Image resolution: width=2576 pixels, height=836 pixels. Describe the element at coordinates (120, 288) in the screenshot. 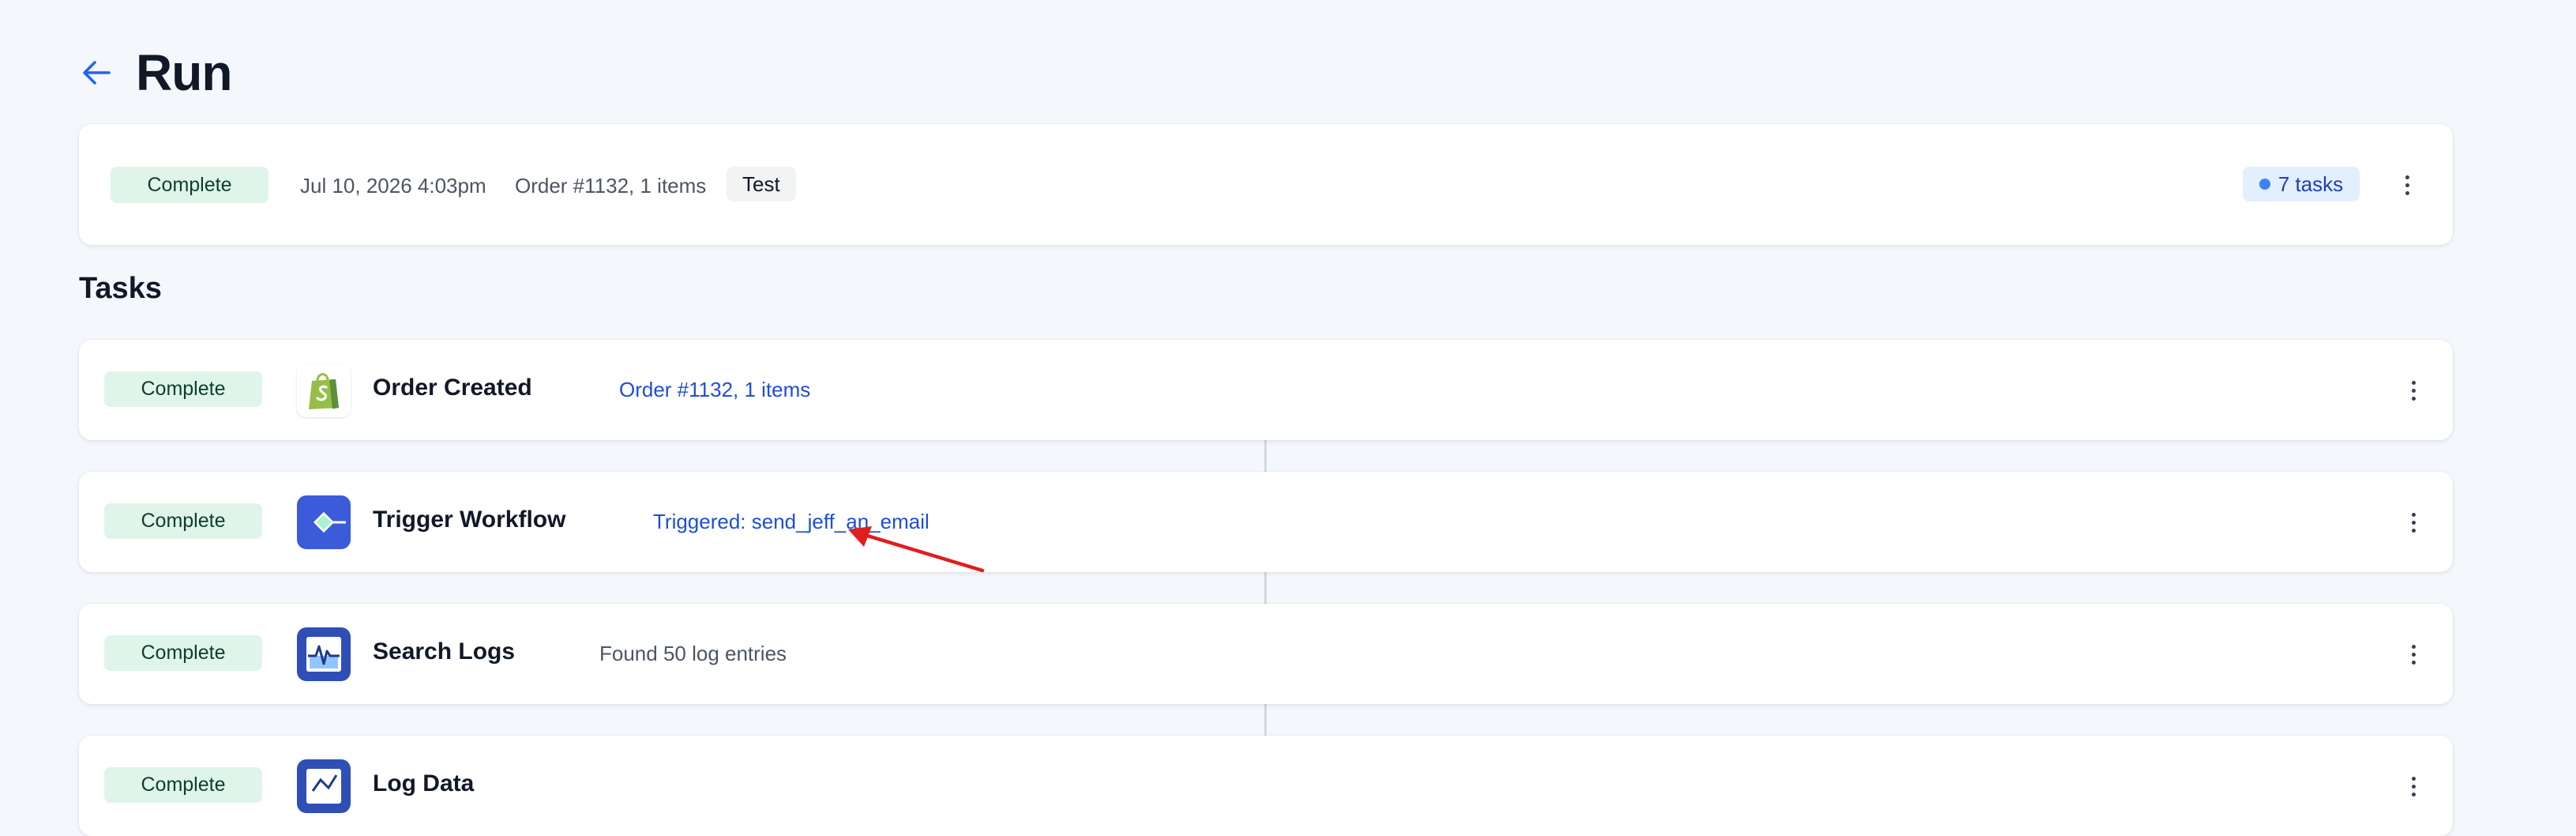

I see `tasks-section-title: Tasks` at that location.